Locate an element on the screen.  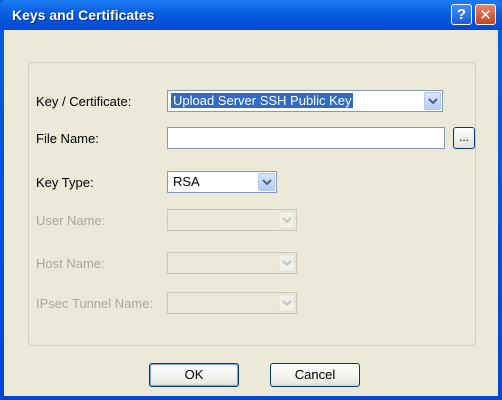
host-name-dropdown is located at coordinates (232, 263).